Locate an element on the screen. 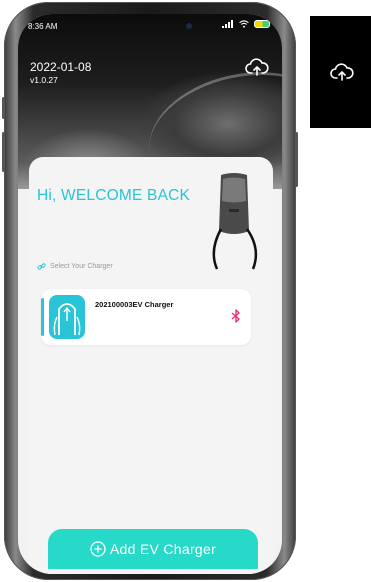 This screenshot has height=582, width=371. wallbox-charger-image is located at coordinates (235, 221).